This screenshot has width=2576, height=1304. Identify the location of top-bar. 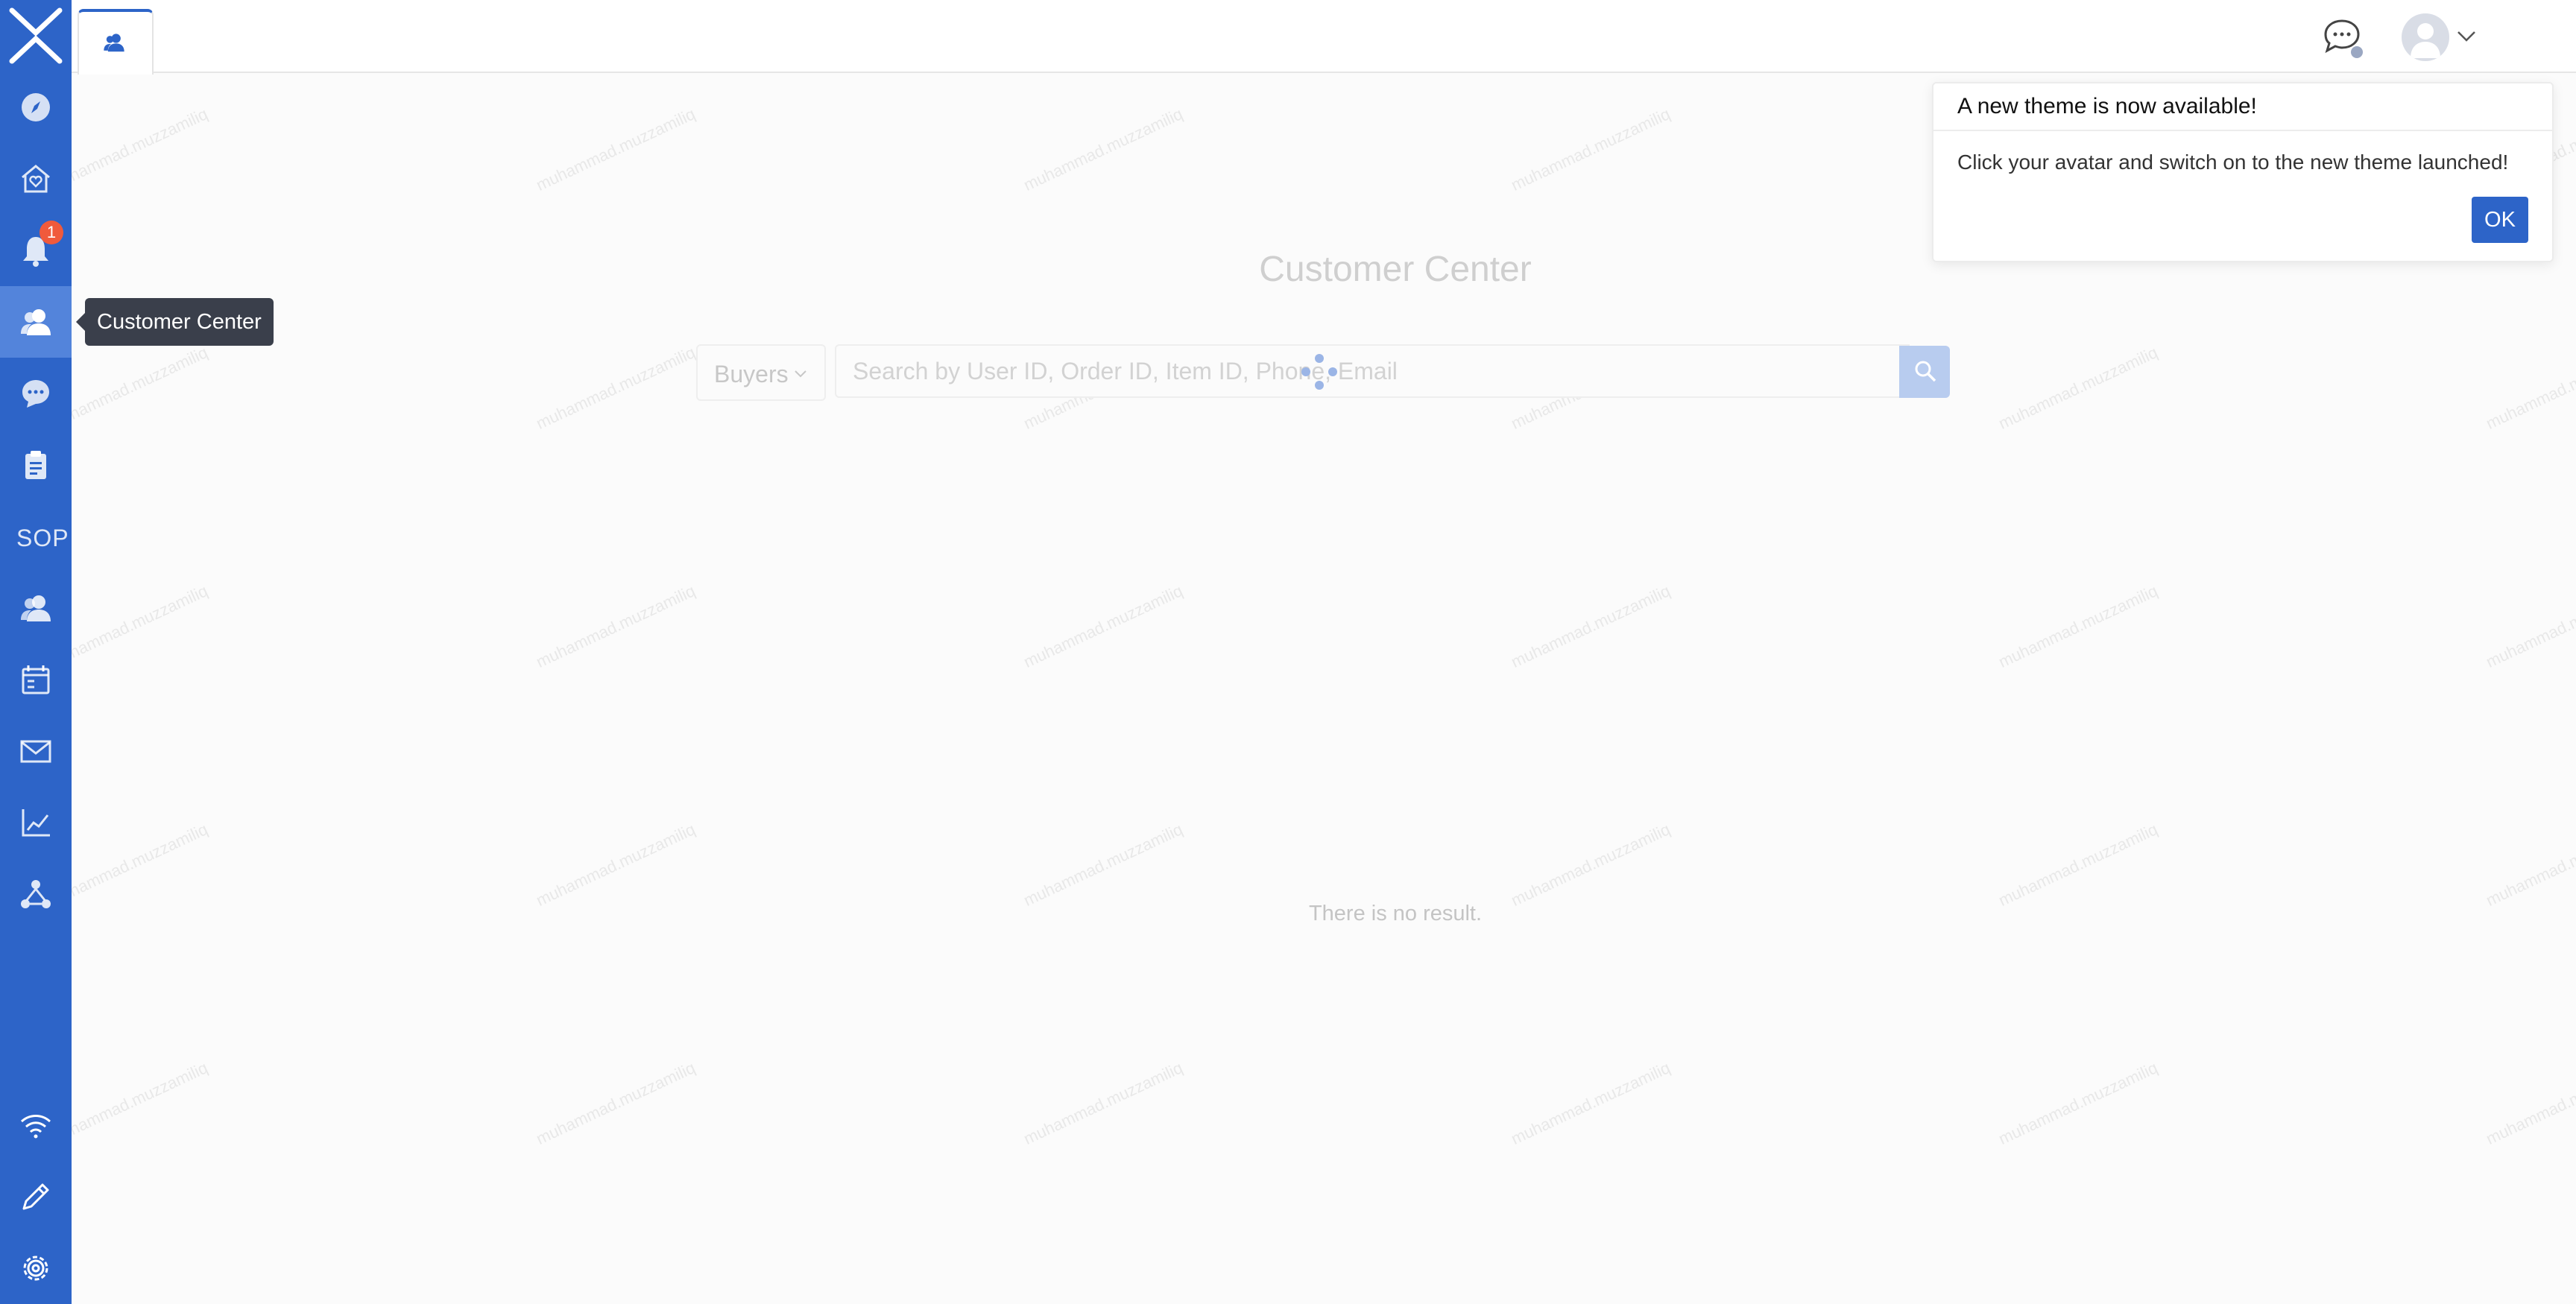
(1324, 37).